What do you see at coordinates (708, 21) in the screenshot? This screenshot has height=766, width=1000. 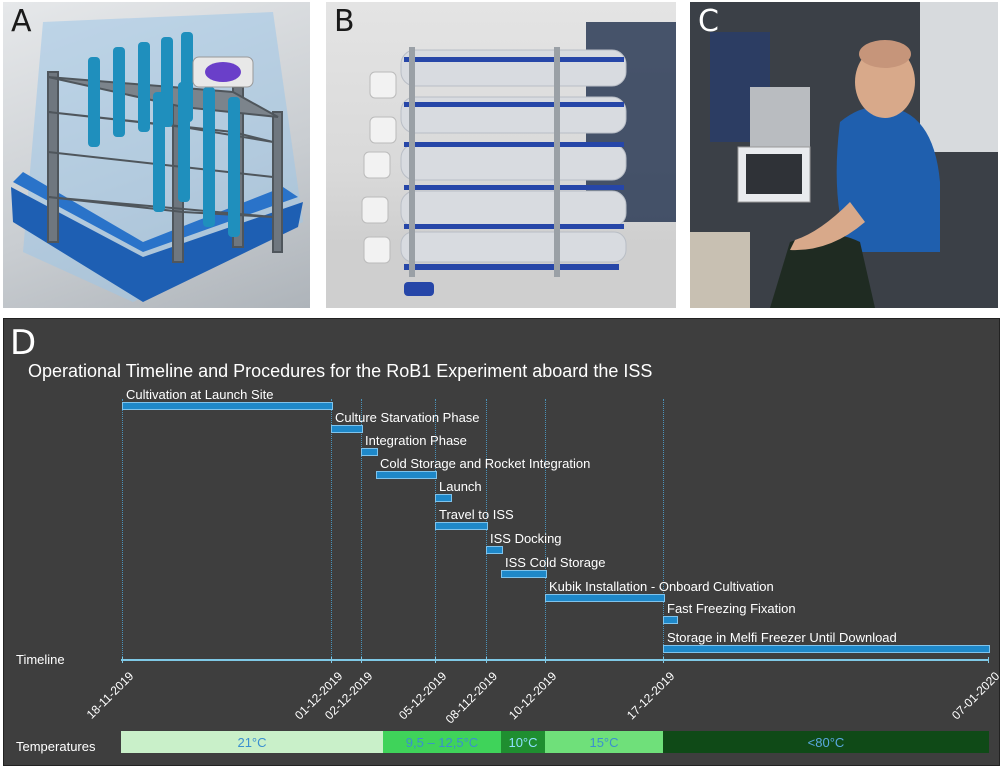 I see `panel-c-letter: C` at bounding box center [708, 21].